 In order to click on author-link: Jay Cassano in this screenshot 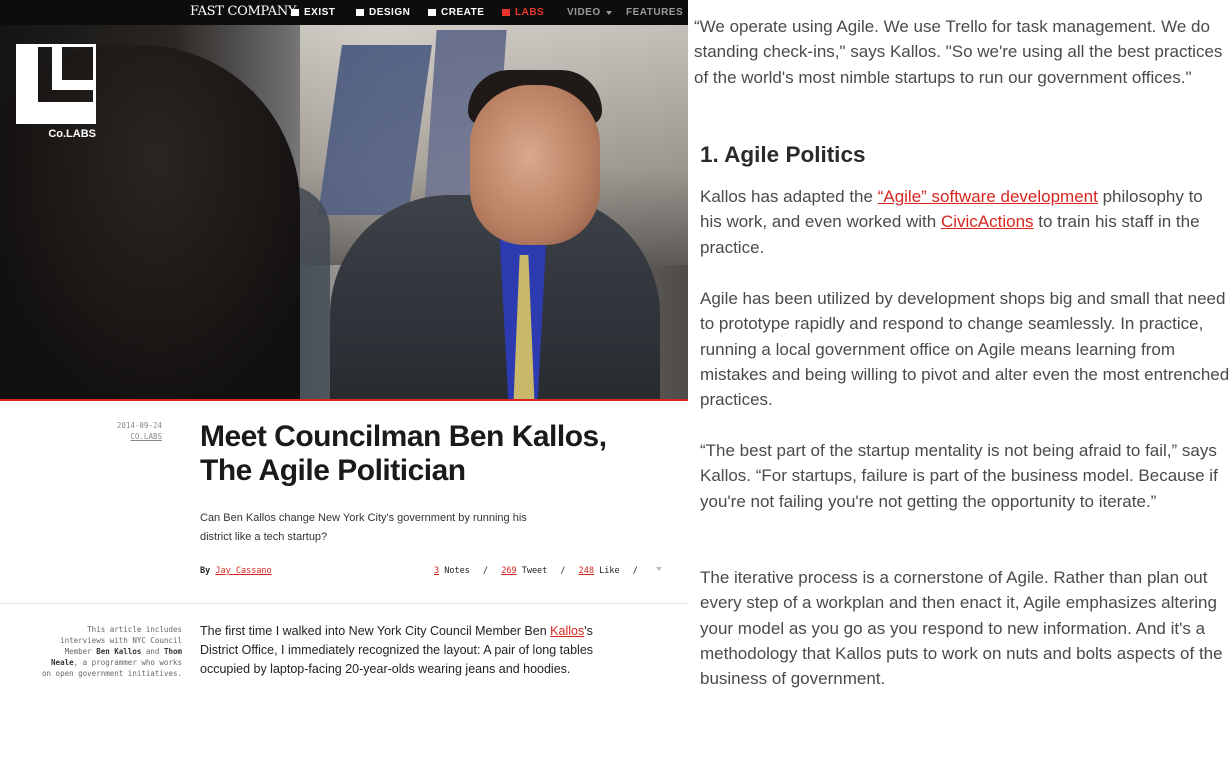, I will do `click(243, 571)`.